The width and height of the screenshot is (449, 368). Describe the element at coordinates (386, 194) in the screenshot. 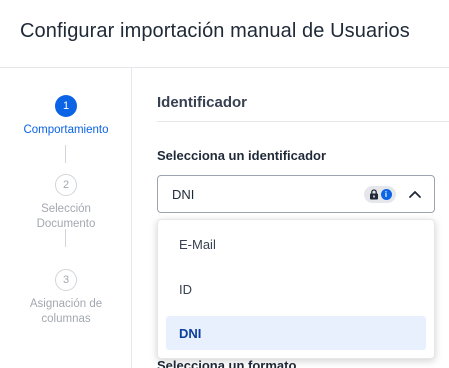

I see `info-icon: i` at that location.